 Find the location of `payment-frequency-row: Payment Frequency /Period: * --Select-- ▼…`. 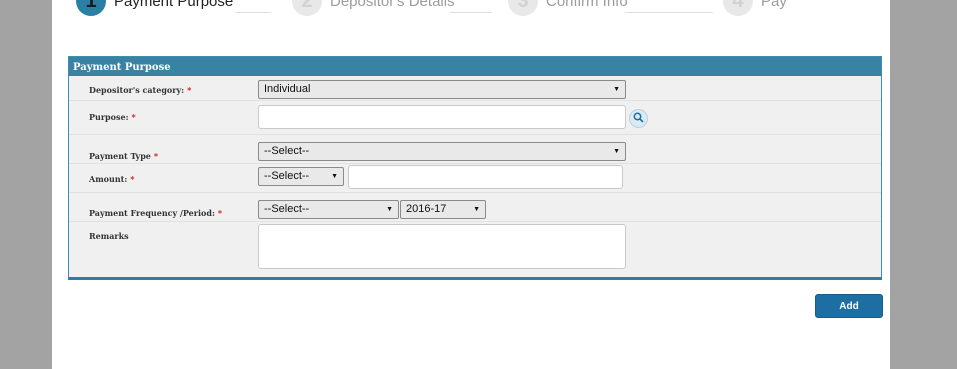

payment-frequency-row: Payment Frequency /Period: * --Select-- ▼… is located at coordinates (475, 207).